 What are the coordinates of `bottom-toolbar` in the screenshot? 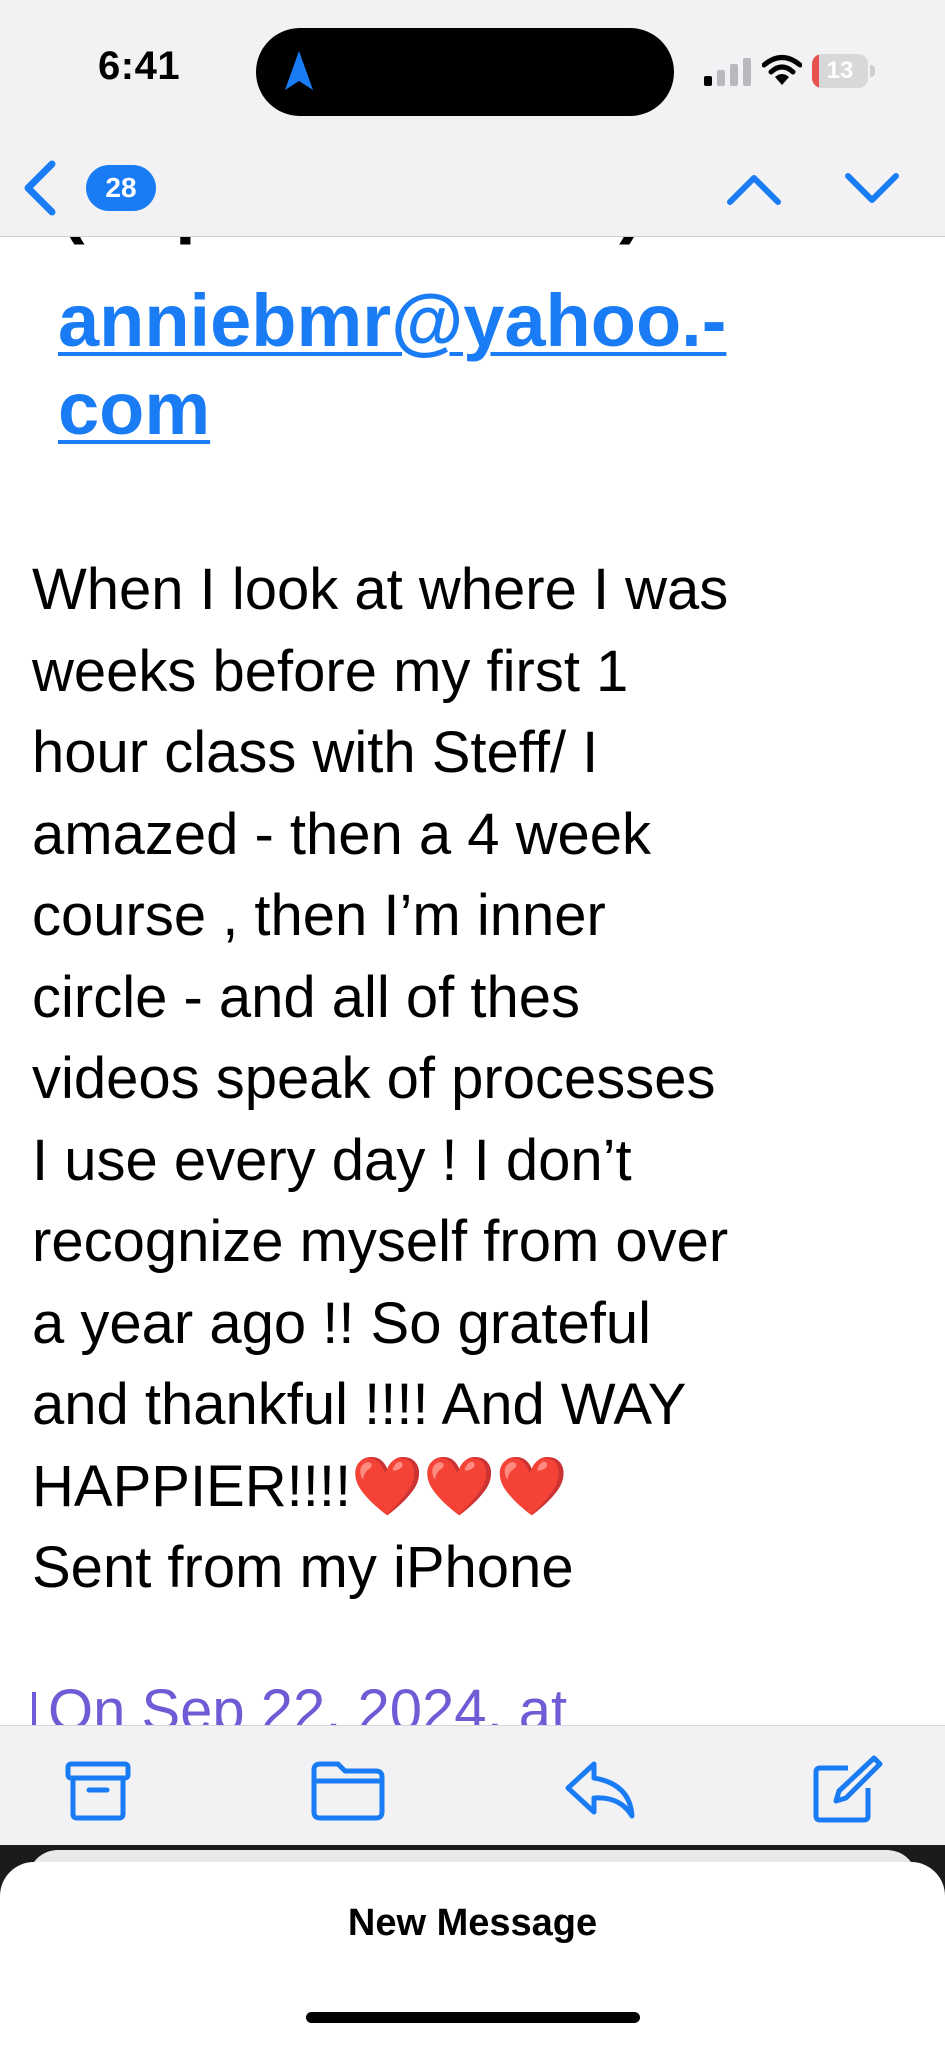 It's located at (472, 1785).